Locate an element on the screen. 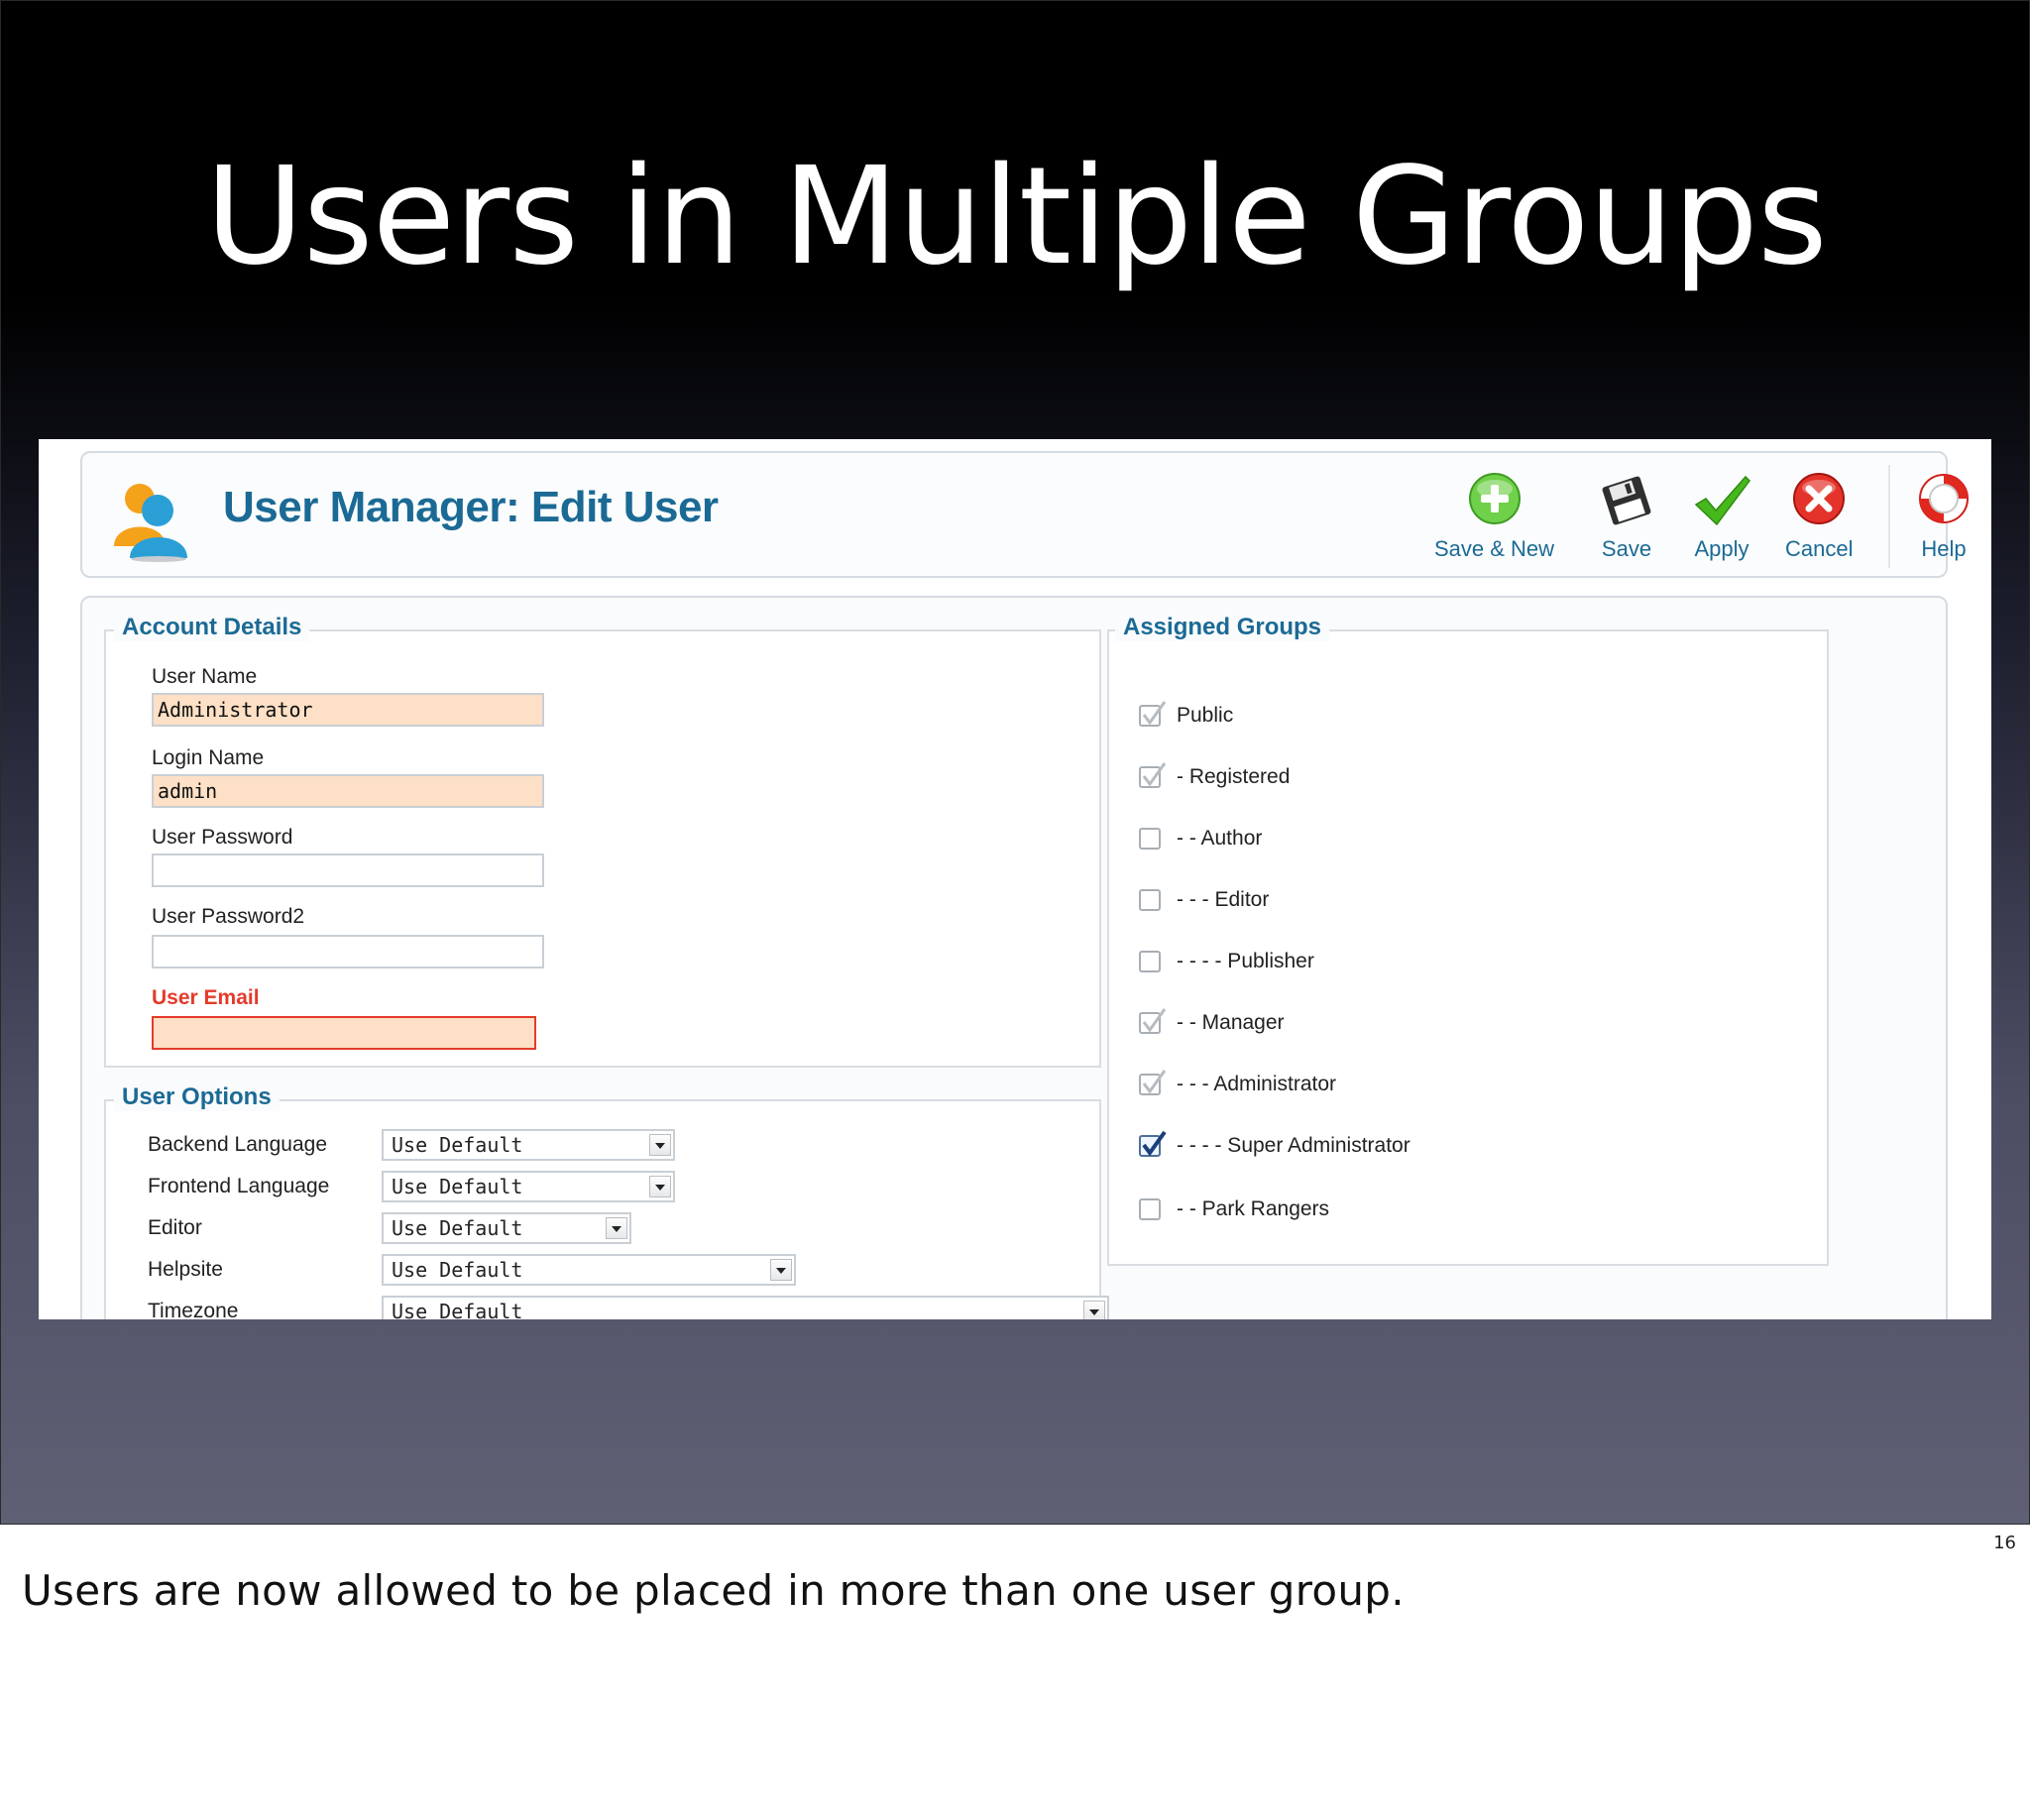 Image resolution: width=2030 pixels, height=1820 pixels. frontend-language-select: Use Default is located at coordinates (528, 1186).